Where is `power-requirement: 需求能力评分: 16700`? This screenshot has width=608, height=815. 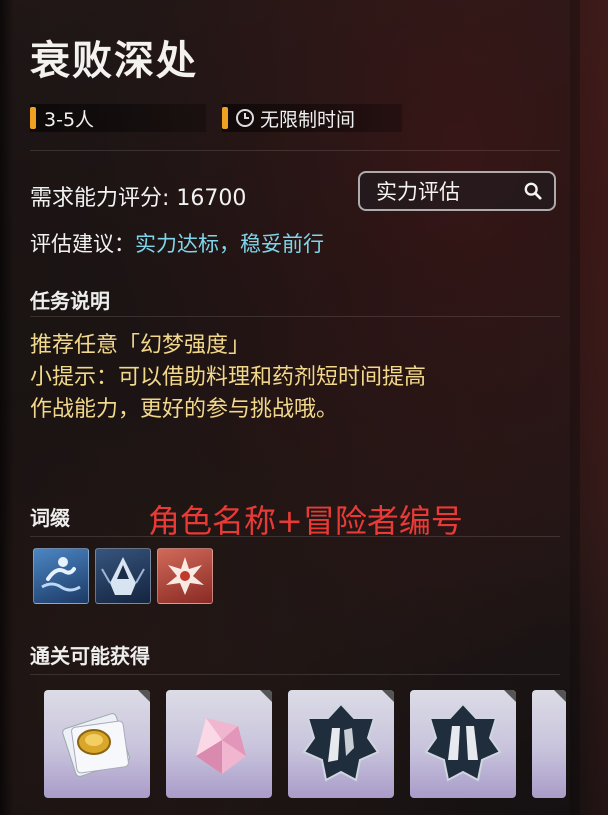
power-requirement: 需求能力评分: 16700 is located at coordinates (138, 198).